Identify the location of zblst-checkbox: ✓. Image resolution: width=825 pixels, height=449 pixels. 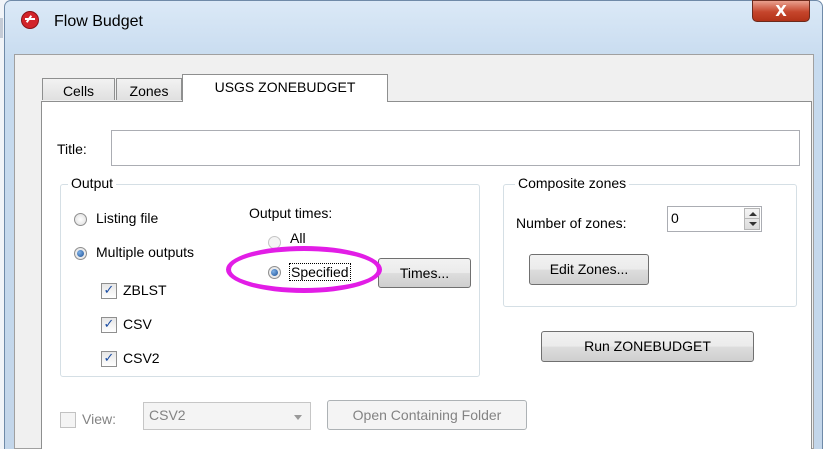
(109, 291).